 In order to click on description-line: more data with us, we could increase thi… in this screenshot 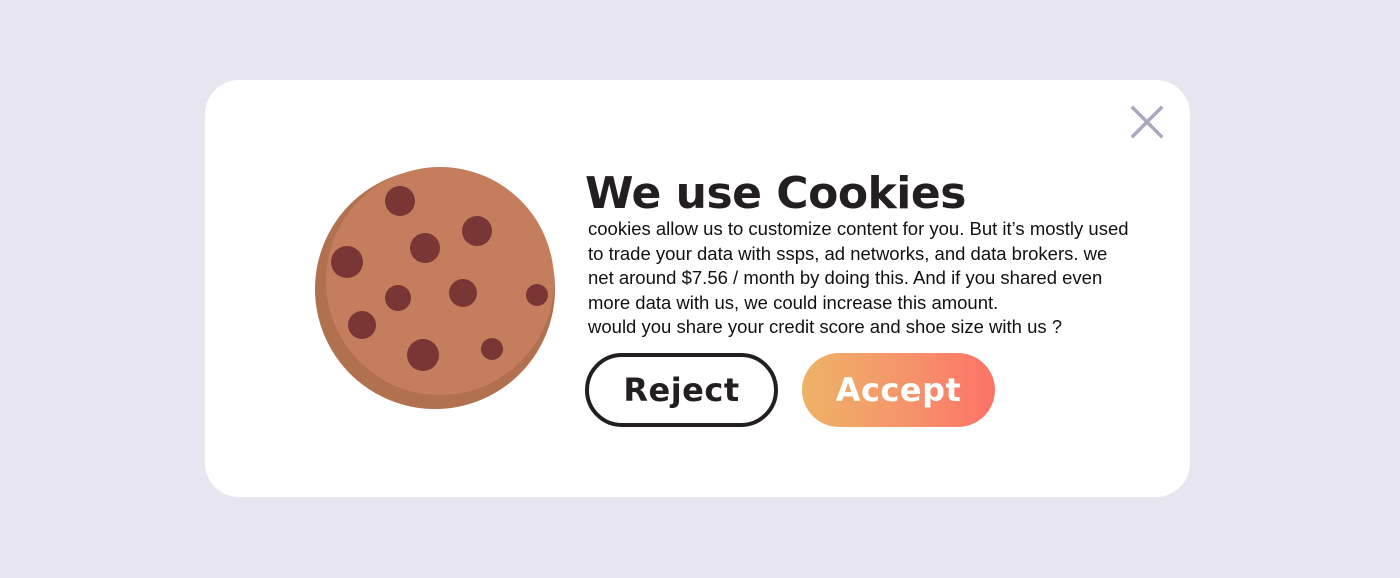, I will do `click(793, 302)`.